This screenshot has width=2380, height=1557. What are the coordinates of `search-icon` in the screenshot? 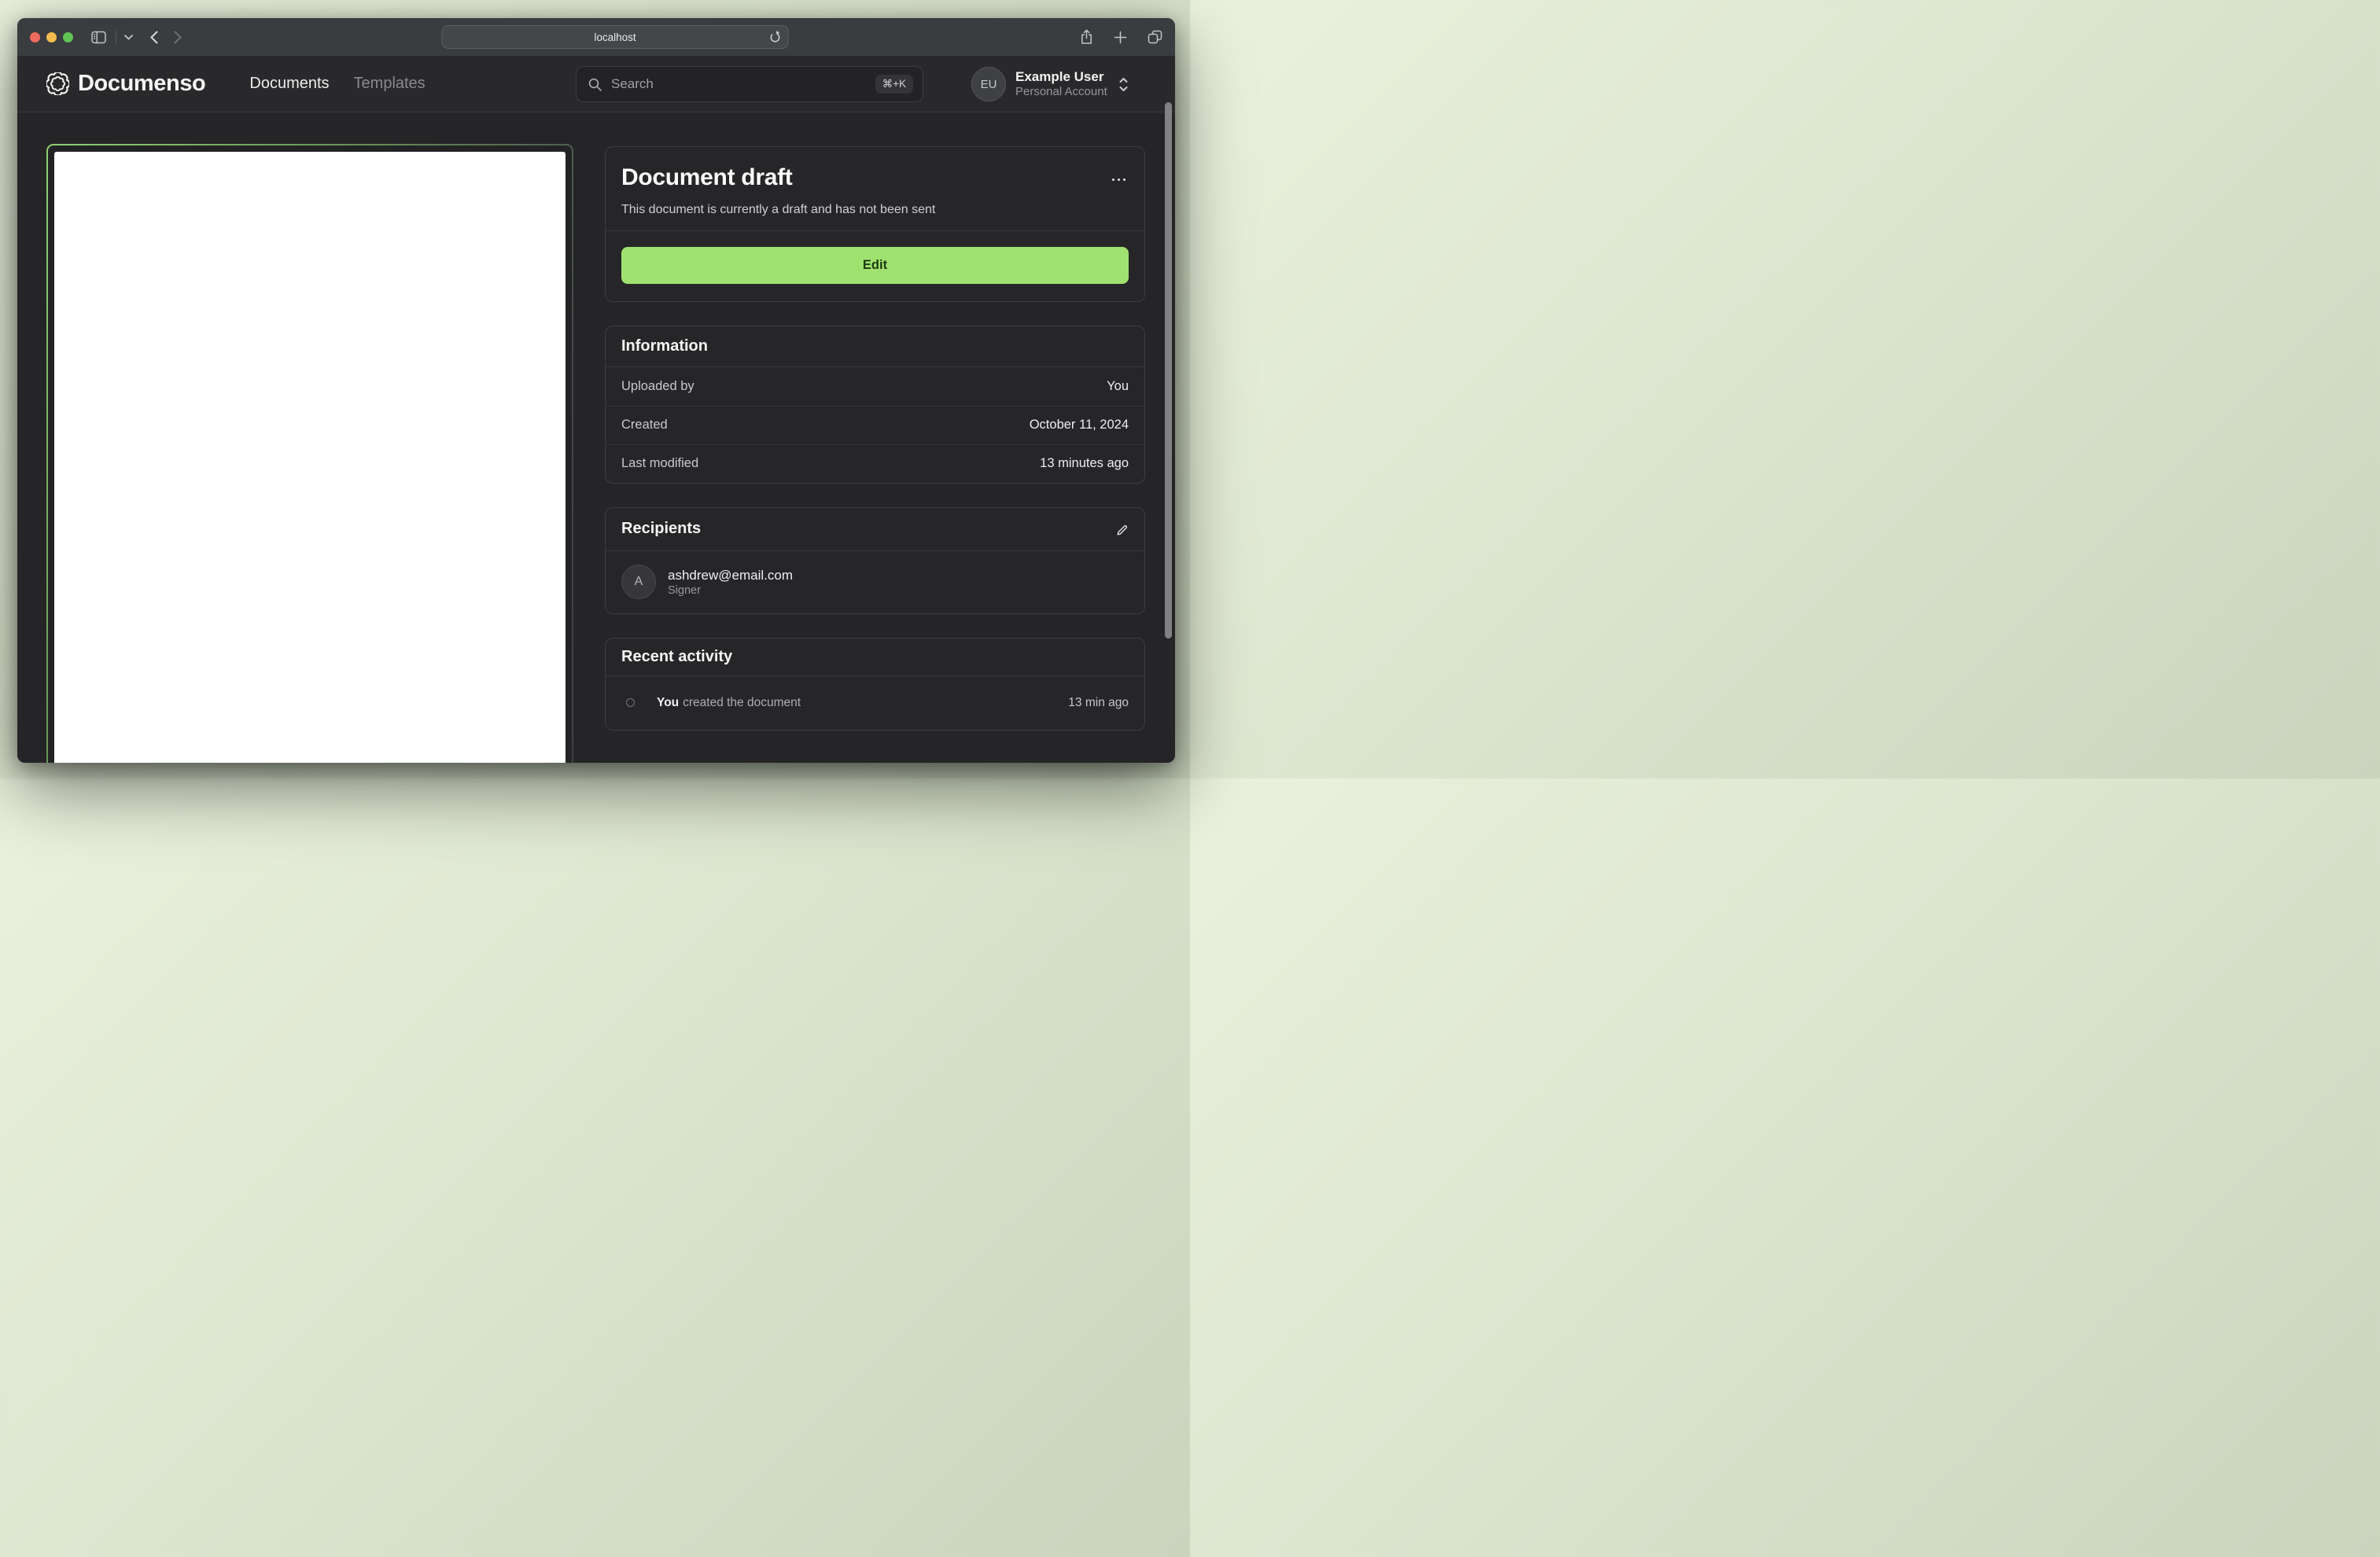 It's located at (595, 84).